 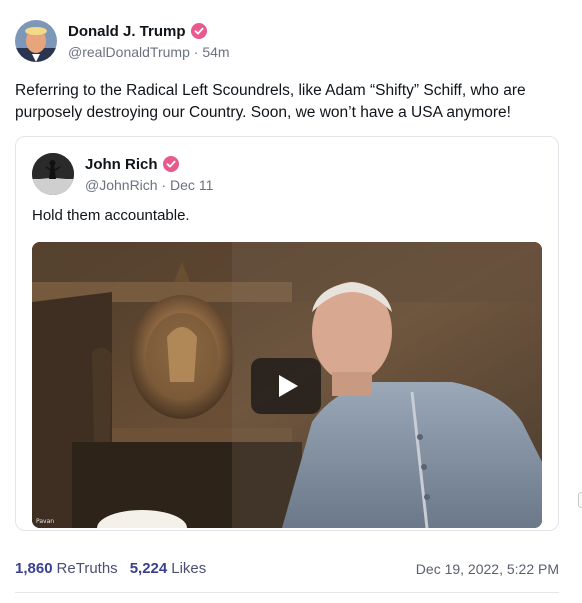 What do you see at coordinates (149, 41) in the screenshot?
I see `author-names: Donald J. Trump @realDonaldTrump · 54m` at bounding box center [149, 41].